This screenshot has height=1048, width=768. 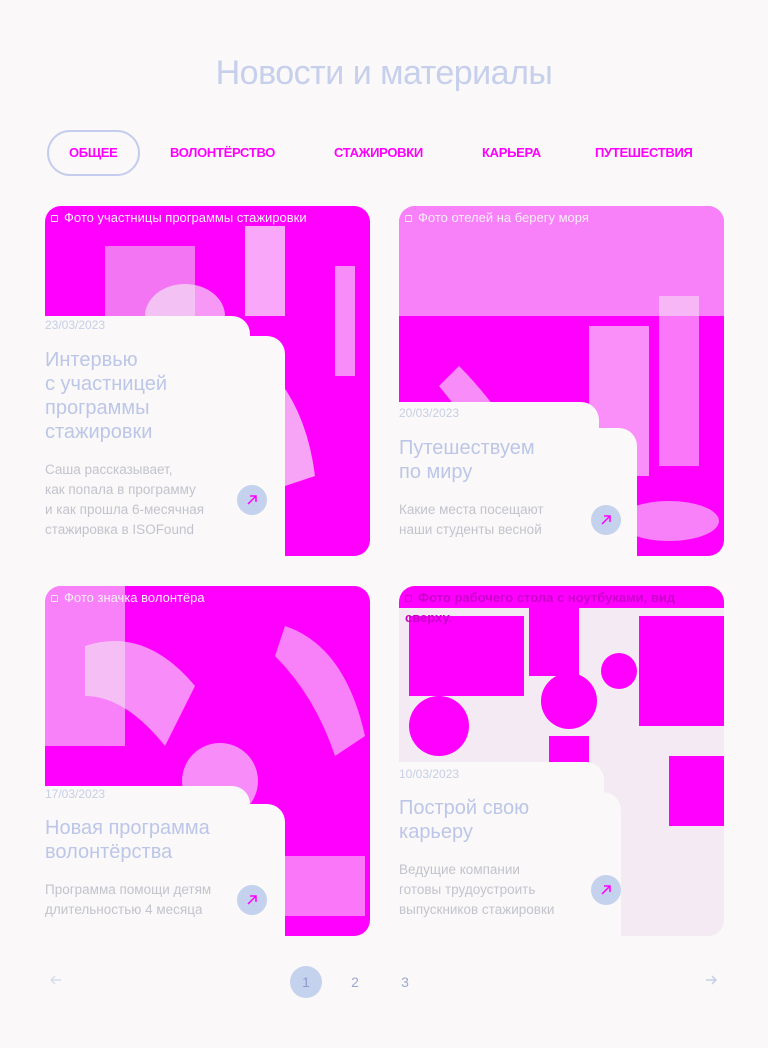 I want to click on photo-alt-text: Фото значка волонтёра, so click(x=134, y=597).